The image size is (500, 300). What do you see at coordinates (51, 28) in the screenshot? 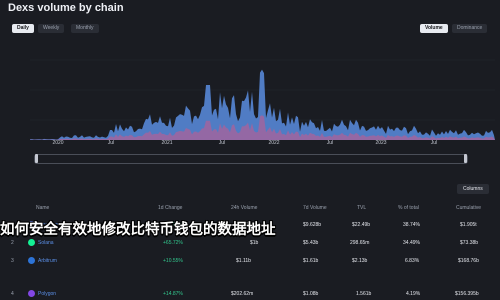
I see `tab-weekly: Weekly` at bounding box center [51, 28].